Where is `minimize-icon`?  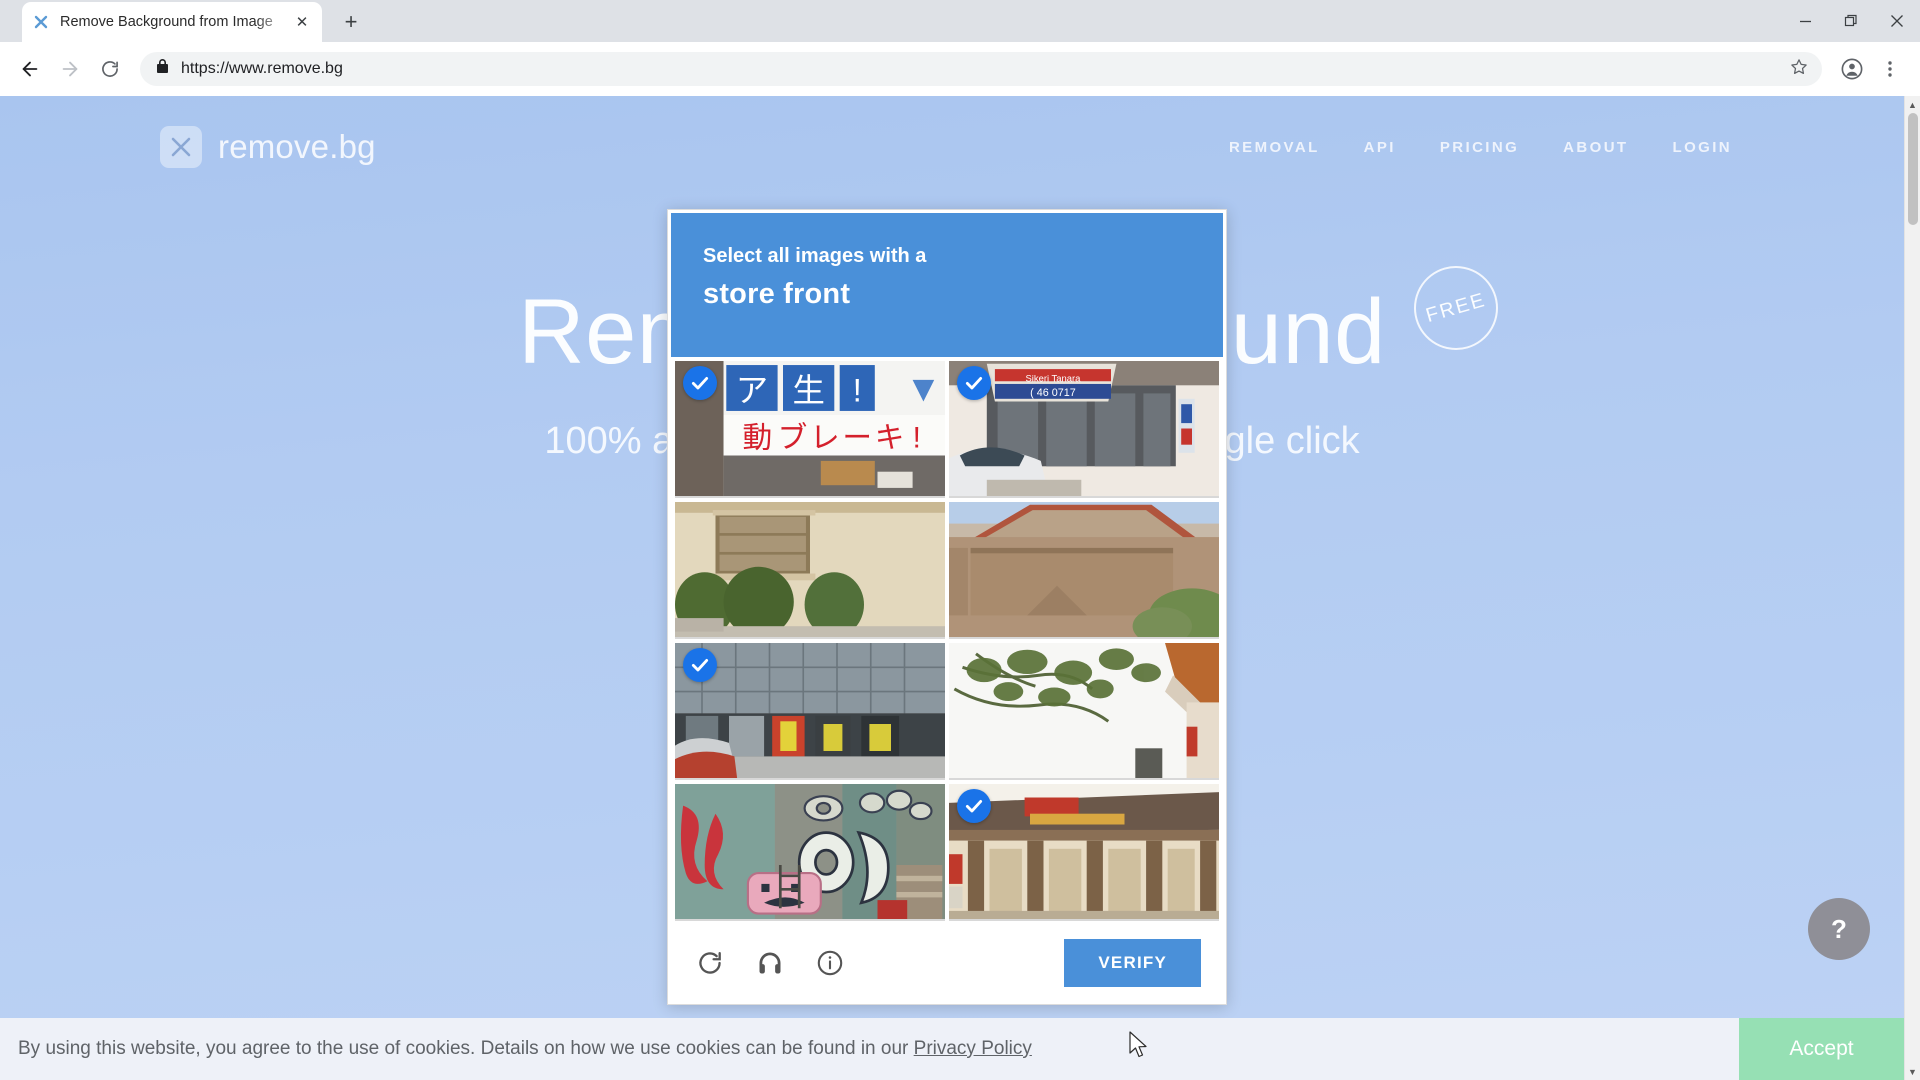
minimize-icon is located at coordinates (1805, 21).